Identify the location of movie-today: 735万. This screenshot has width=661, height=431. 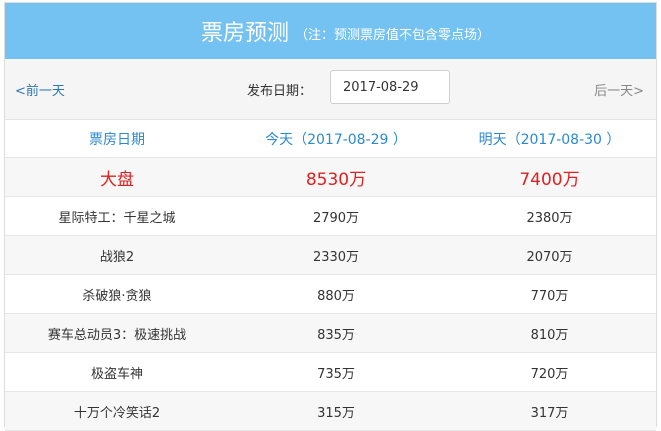
(336, 372).